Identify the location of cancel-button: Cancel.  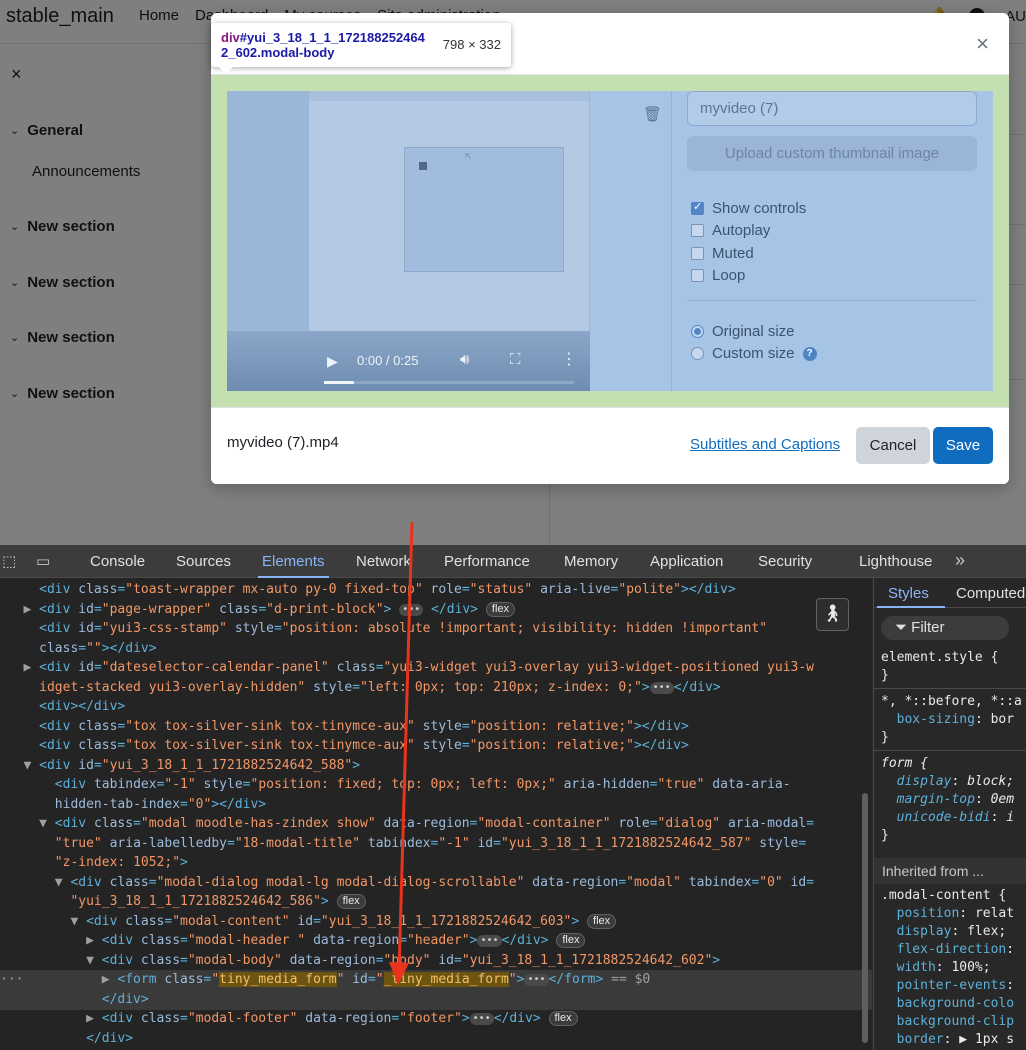
(893, 445).